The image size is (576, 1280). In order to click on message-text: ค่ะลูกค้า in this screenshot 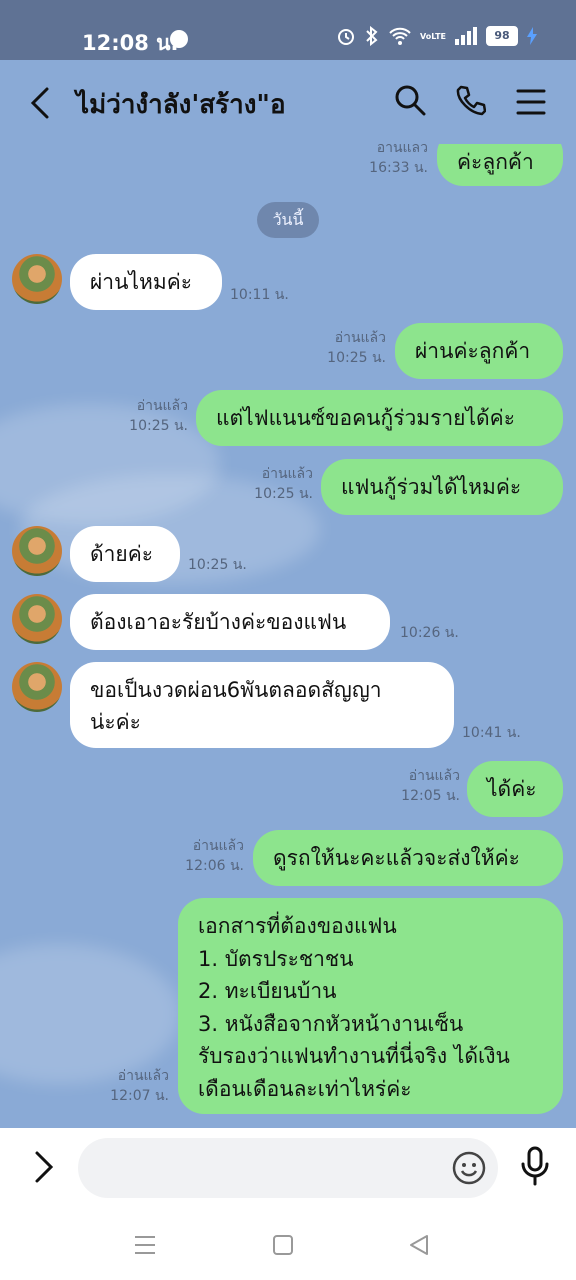, I will do `click(495, 162)`.